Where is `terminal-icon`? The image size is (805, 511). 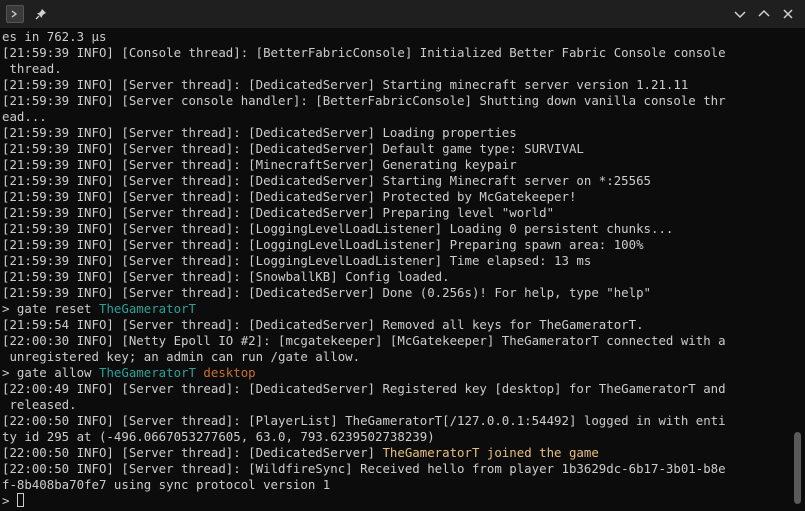
terminal-icon is located at coordinates (15, 14).